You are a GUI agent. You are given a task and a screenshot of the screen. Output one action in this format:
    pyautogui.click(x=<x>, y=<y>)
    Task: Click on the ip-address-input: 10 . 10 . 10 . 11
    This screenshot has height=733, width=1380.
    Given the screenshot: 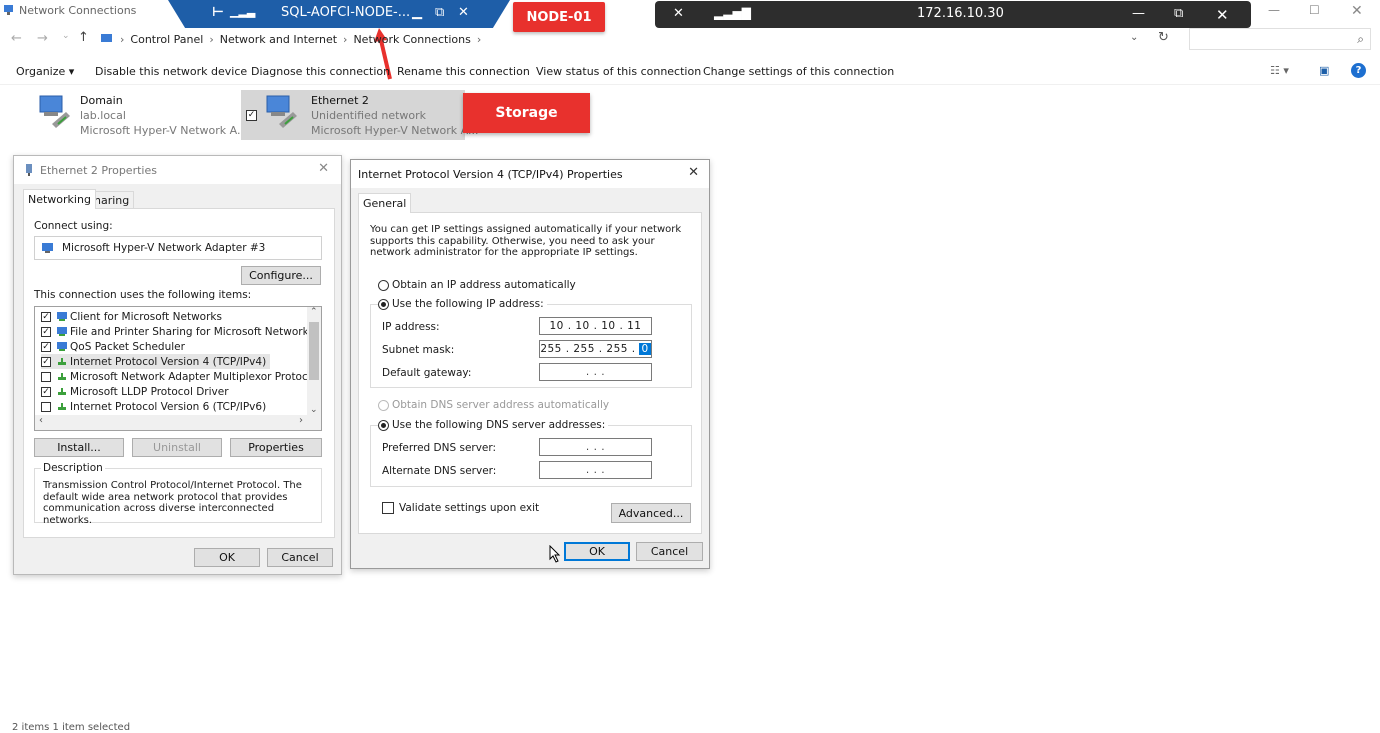 What is the action you would take?
    pyautogui.click(x=595, y=326)
    